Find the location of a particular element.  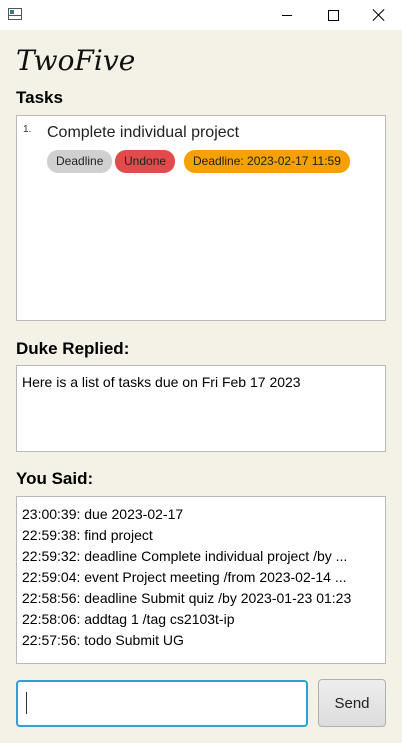

task-date-tag: Deadline: 2023-02-17 11:59 is located at coordinates (267, 161).